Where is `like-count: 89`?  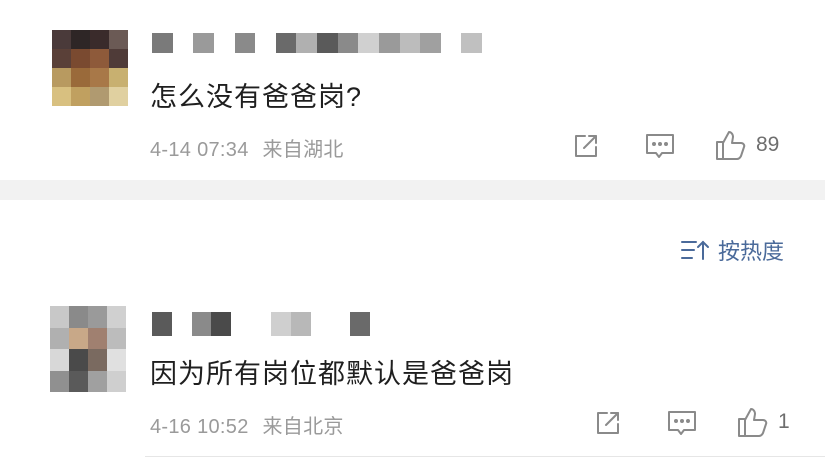
like-count: 89 is located at coordinates (768, 144).